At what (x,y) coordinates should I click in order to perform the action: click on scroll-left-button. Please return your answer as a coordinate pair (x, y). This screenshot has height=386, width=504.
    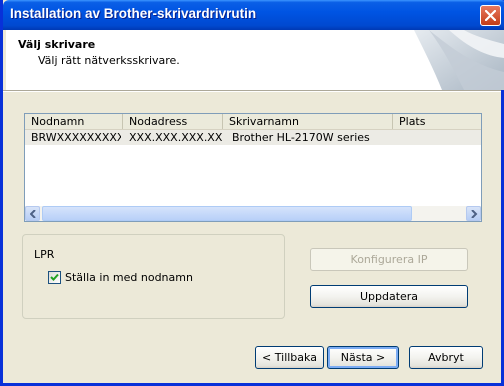
    Looking at the image, I should click on (32, 213).